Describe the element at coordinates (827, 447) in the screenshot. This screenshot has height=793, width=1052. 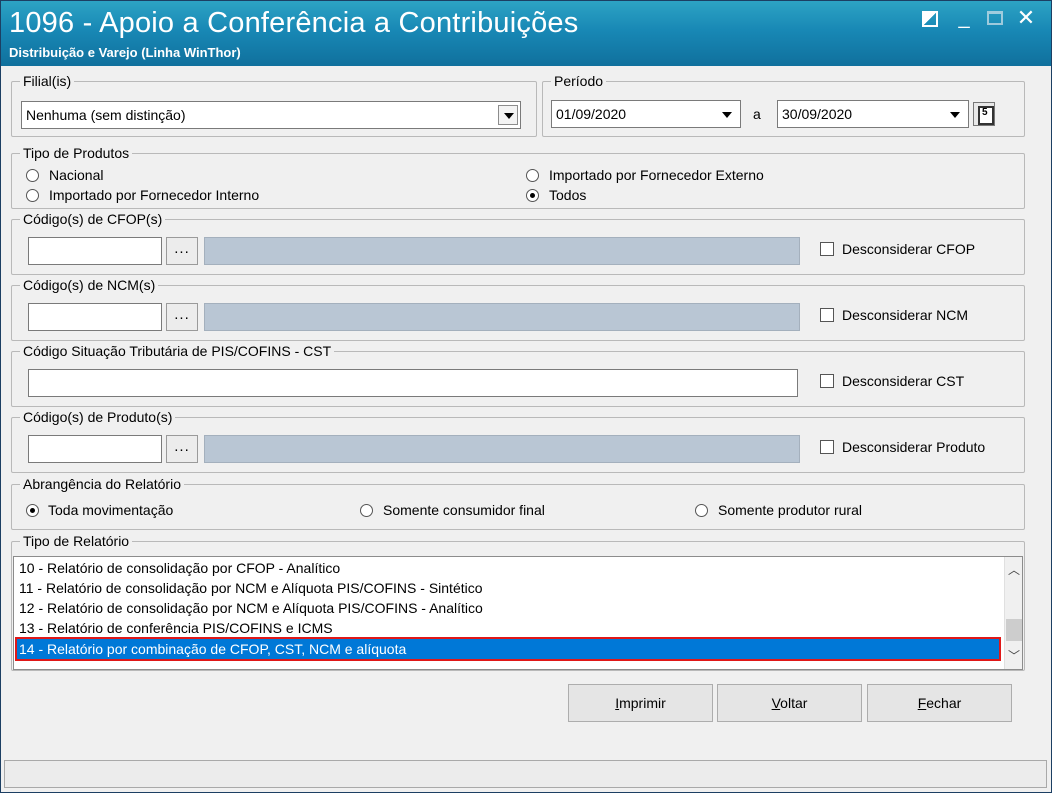
I see `desconsiderar-produto-checkbox` at that location.